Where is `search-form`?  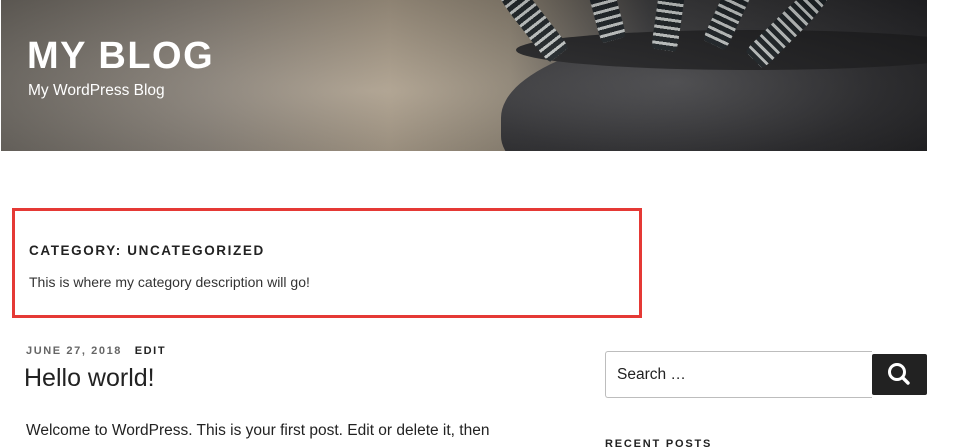 search-form is located at coordinates (766, 374).